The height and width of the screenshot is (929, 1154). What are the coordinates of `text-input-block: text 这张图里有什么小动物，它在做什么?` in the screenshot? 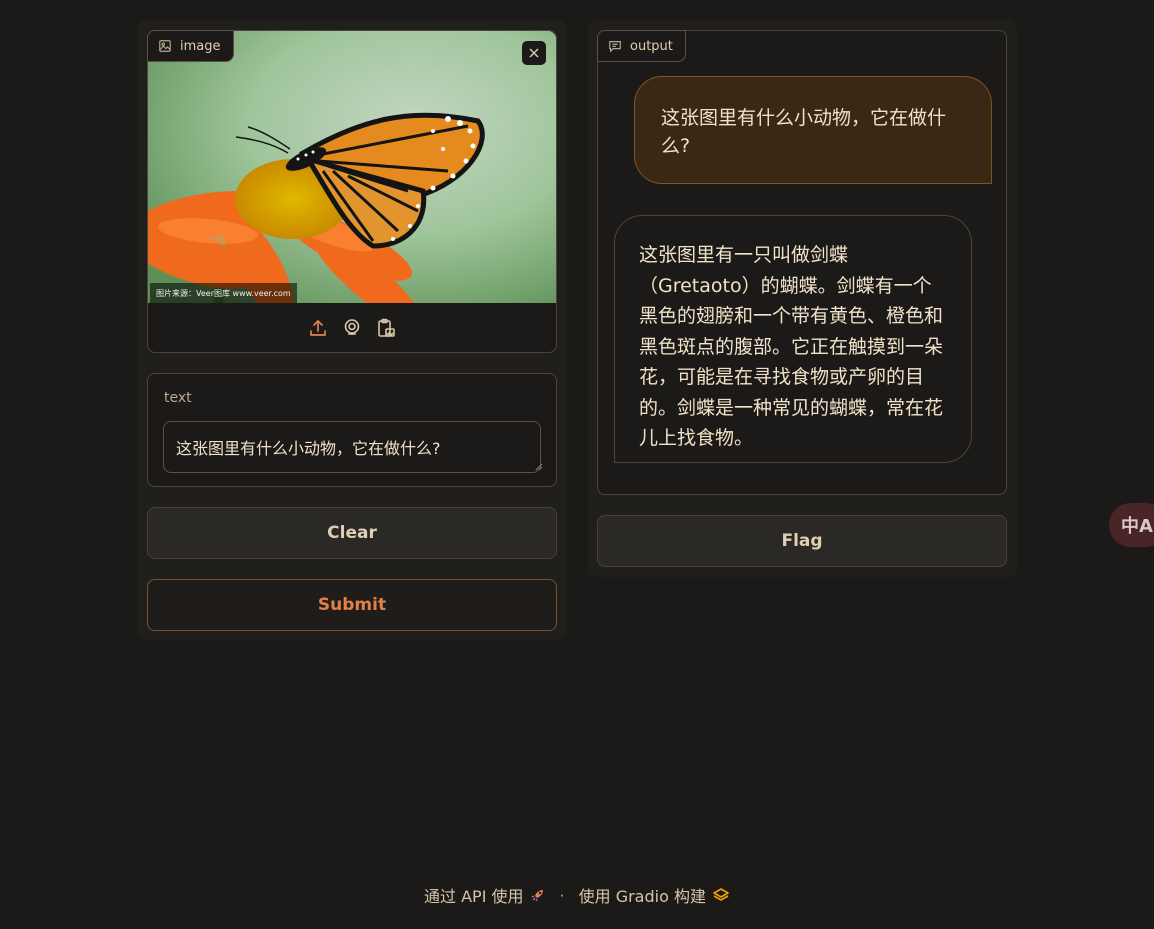 It's located at (352, 430).